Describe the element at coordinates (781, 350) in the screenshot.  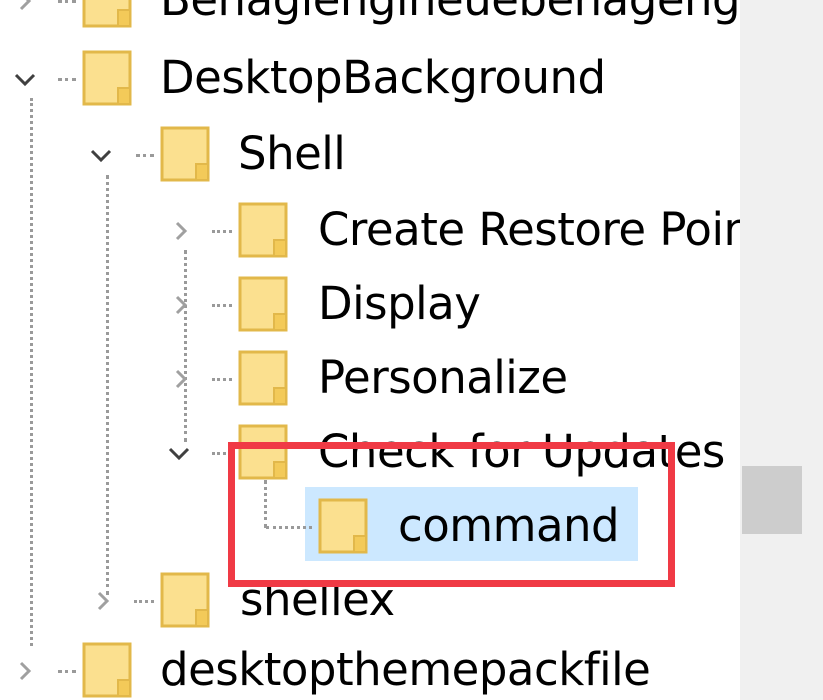
I see `vertical-scrollbar` at that location.